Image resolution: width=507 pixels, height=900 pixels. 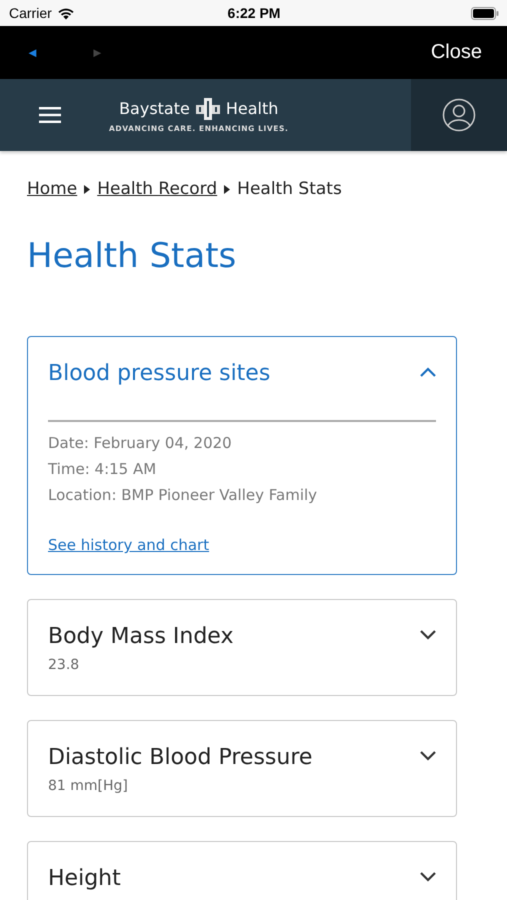 I want to click on card-value: 81 mm[Hg], so click(x=88, y=786).